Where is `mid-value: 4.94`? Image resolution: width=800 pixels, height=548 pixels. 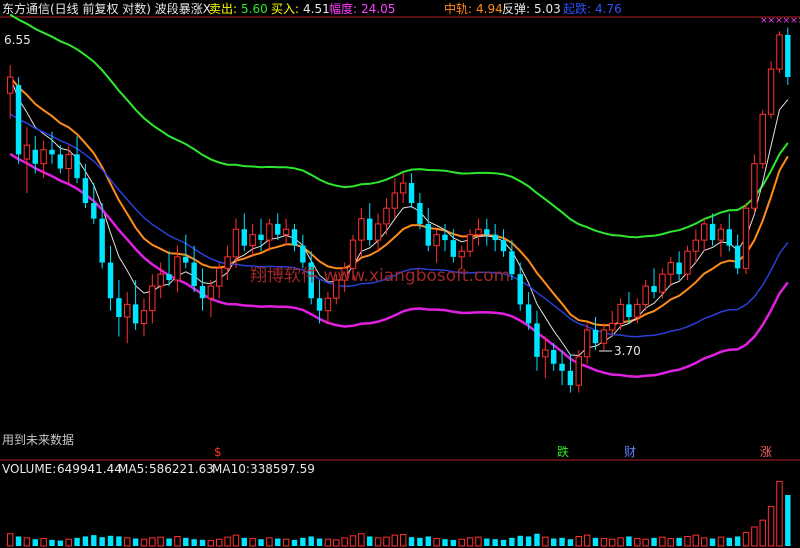
mid-value: 4.94 is located at coordinates (489, 9).